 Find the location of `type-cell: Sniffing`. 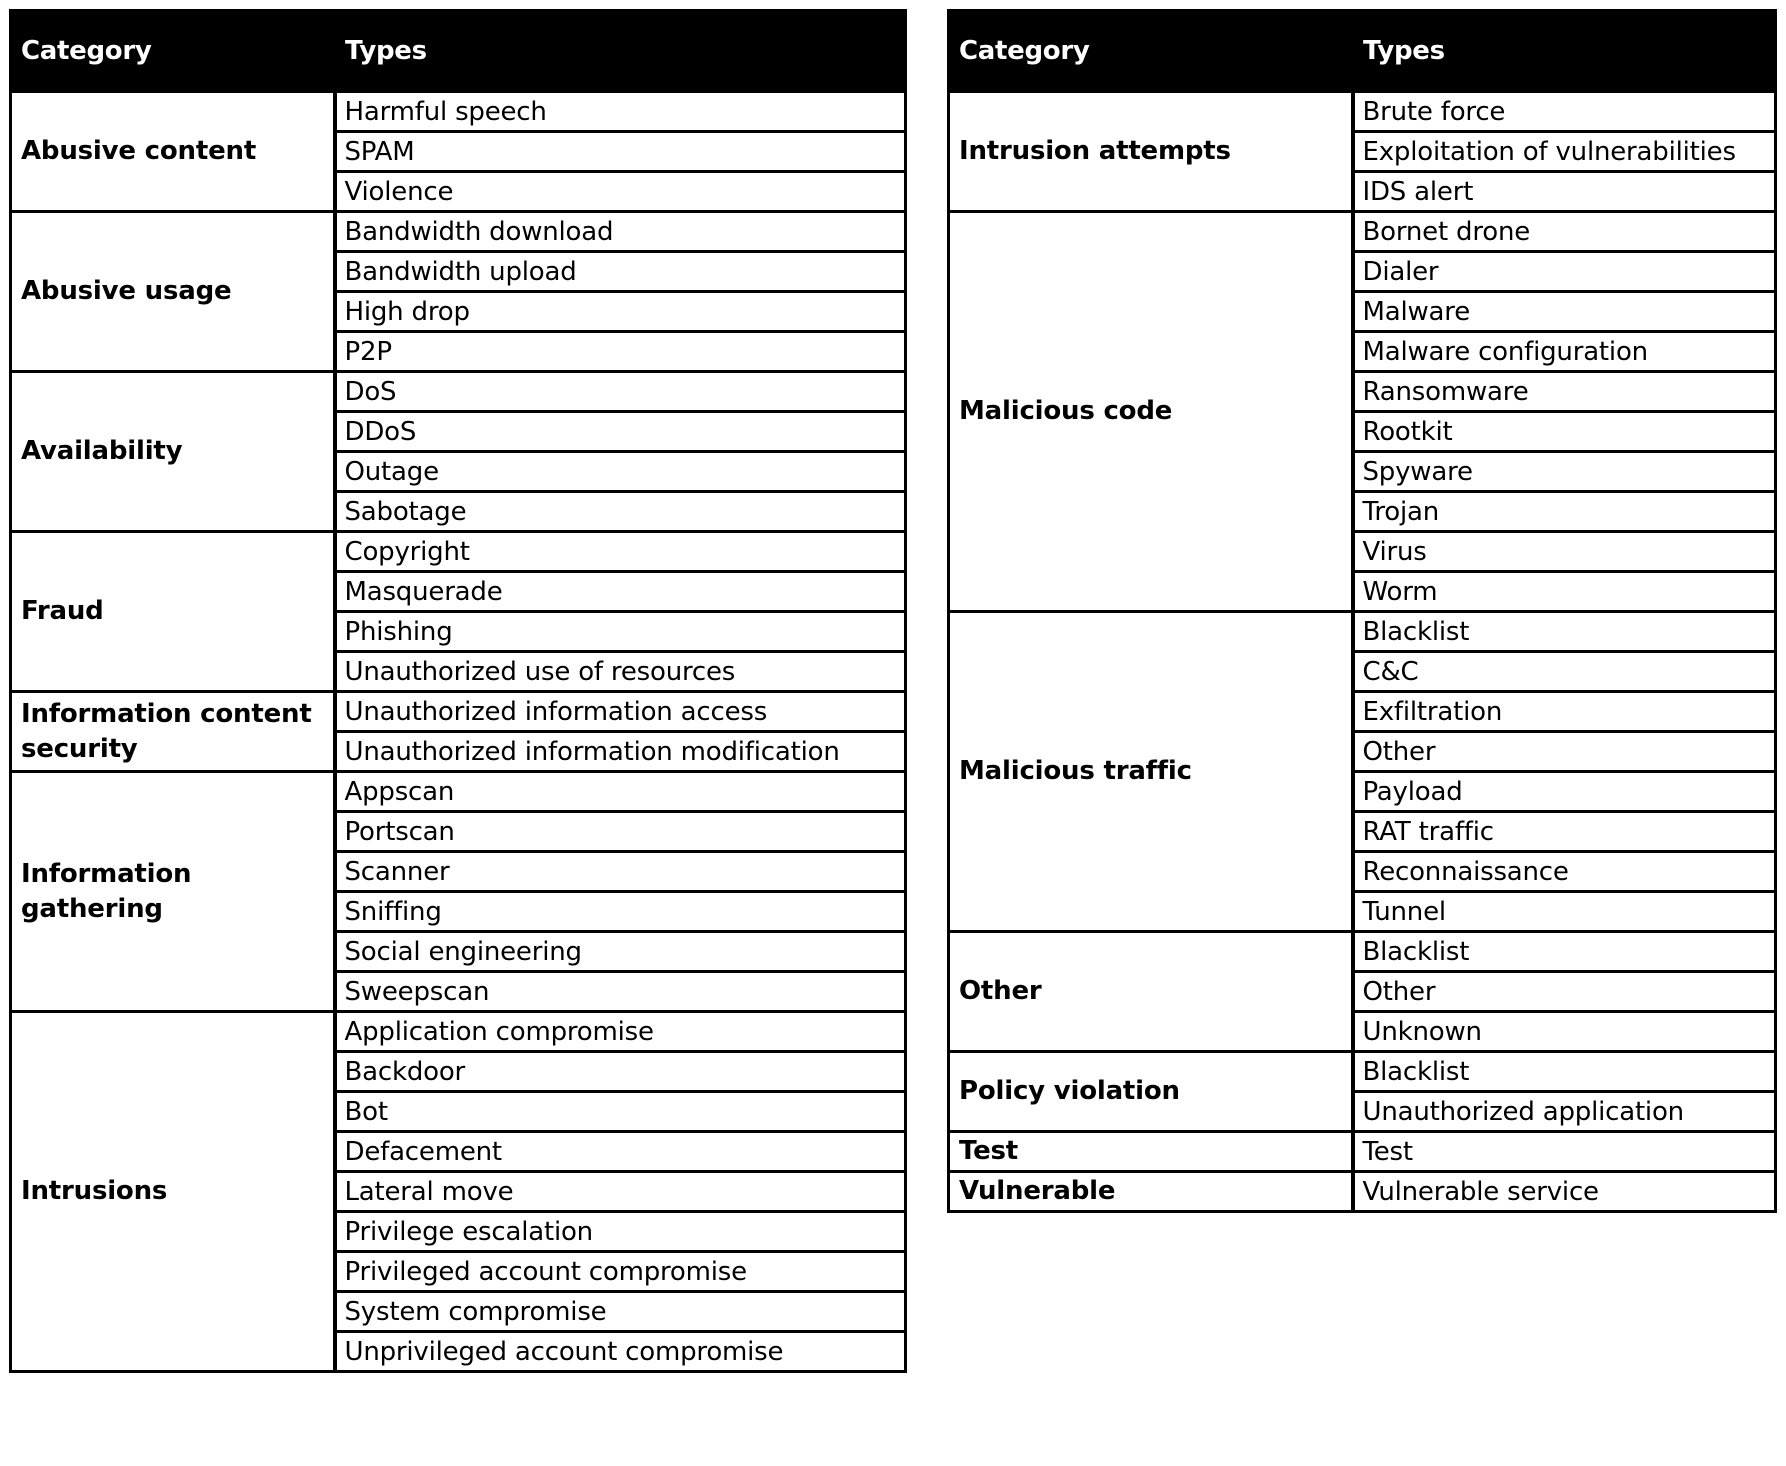

type-cell: Sniffing is located at coordinates (619, 911).